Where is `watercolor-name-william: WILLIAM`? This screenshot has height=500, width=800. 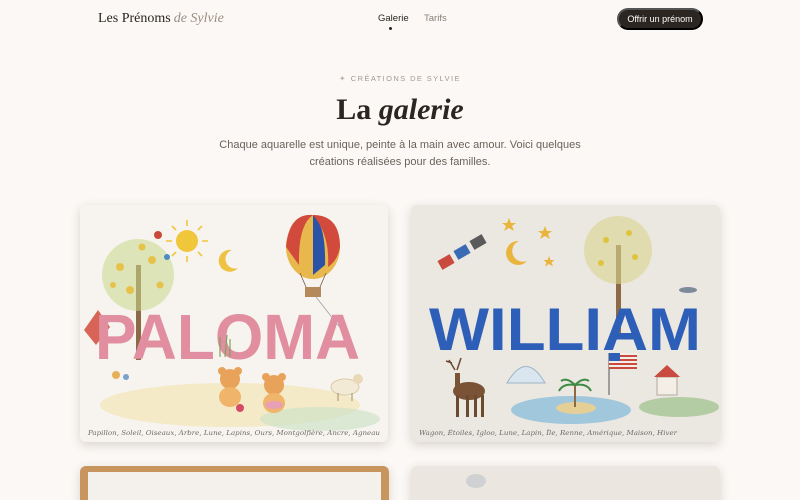
watercolor-name-william: WILLIAM is located at coordinates (565, 329).